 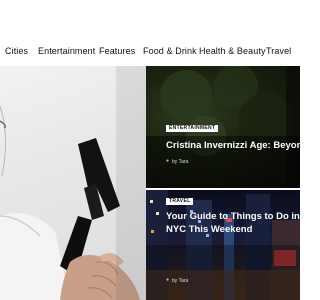 I want to click on card-title: Cristina Invernizzi Age: Beyond, so click(x=233, y=145).